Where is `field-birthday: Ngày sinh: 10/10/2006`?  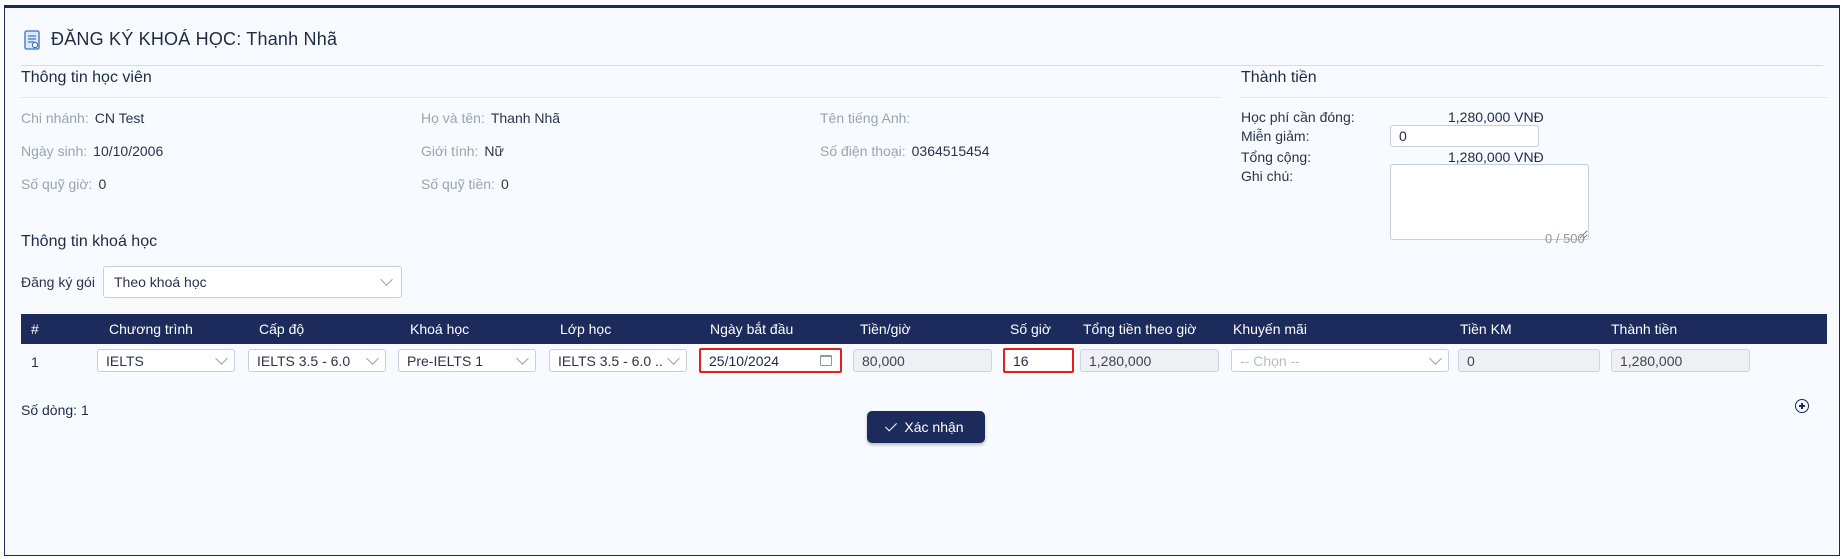 field-birthday: Ngày sinh: 10/10/2006 is located at coordinates (92, 151).